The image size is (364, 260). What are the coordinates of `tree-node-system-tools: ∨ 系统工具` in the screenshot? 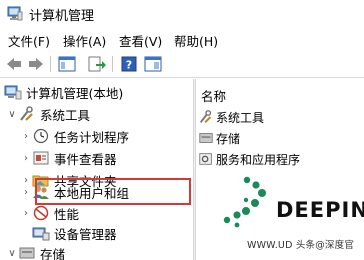 It's located at (48, 114).